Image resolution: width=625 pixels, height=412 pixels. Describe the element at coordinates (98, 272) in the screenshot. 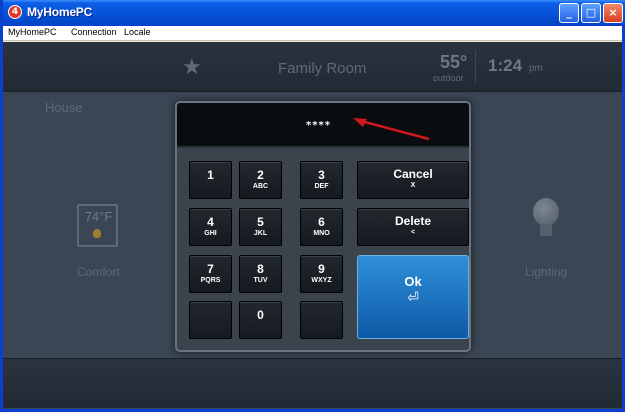

I see `comfort-label: Comfort` at that location.